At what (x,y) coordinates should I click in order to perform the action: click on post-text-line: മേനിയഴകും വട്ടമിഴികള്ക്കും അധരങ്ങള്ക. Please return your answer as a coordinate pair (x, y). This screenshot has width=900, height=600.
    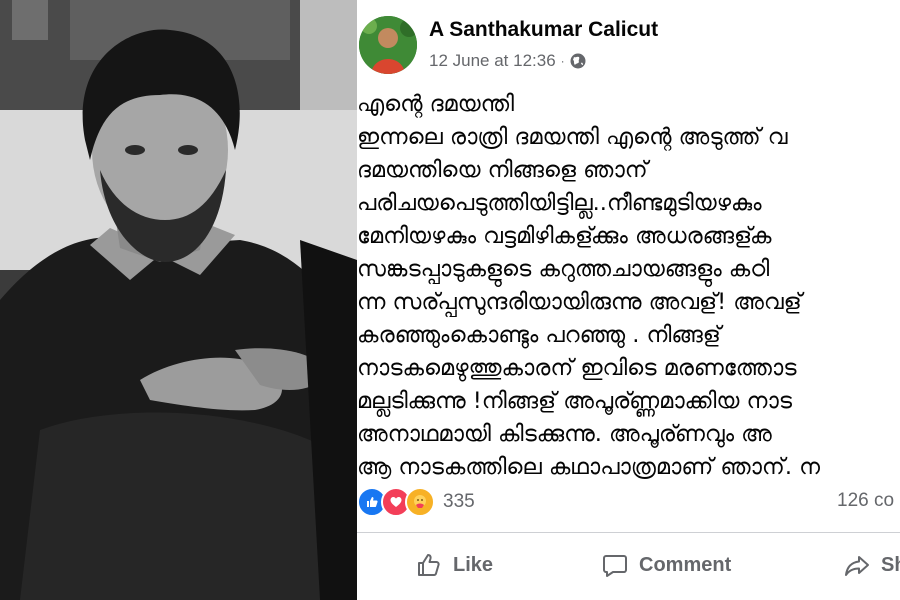
    Looking at the image, I should click on (564, 236).